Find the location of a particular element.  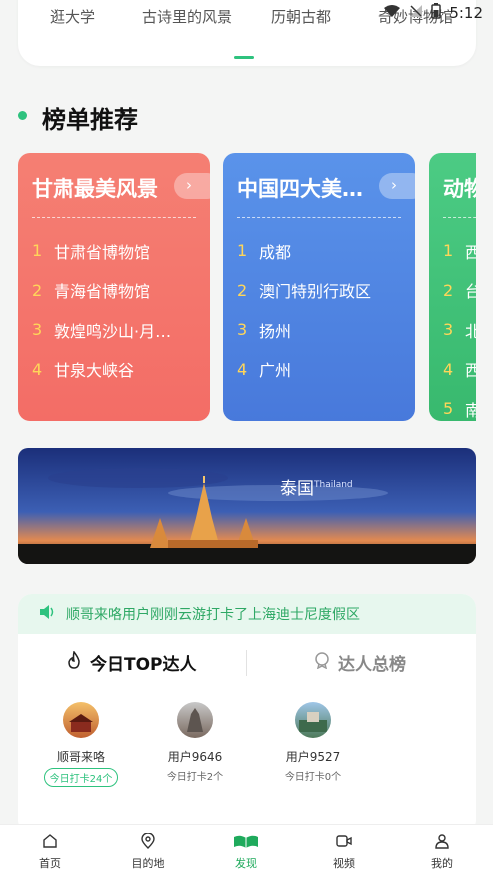

battery-icon is located at coordinates (436, 13).